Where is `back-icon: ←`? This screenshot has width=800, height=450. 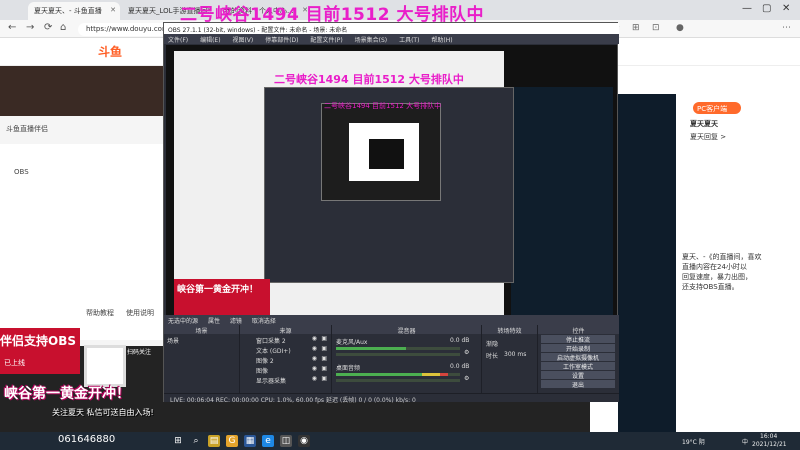 back-icon: ← is located at coordinates (12, 27).